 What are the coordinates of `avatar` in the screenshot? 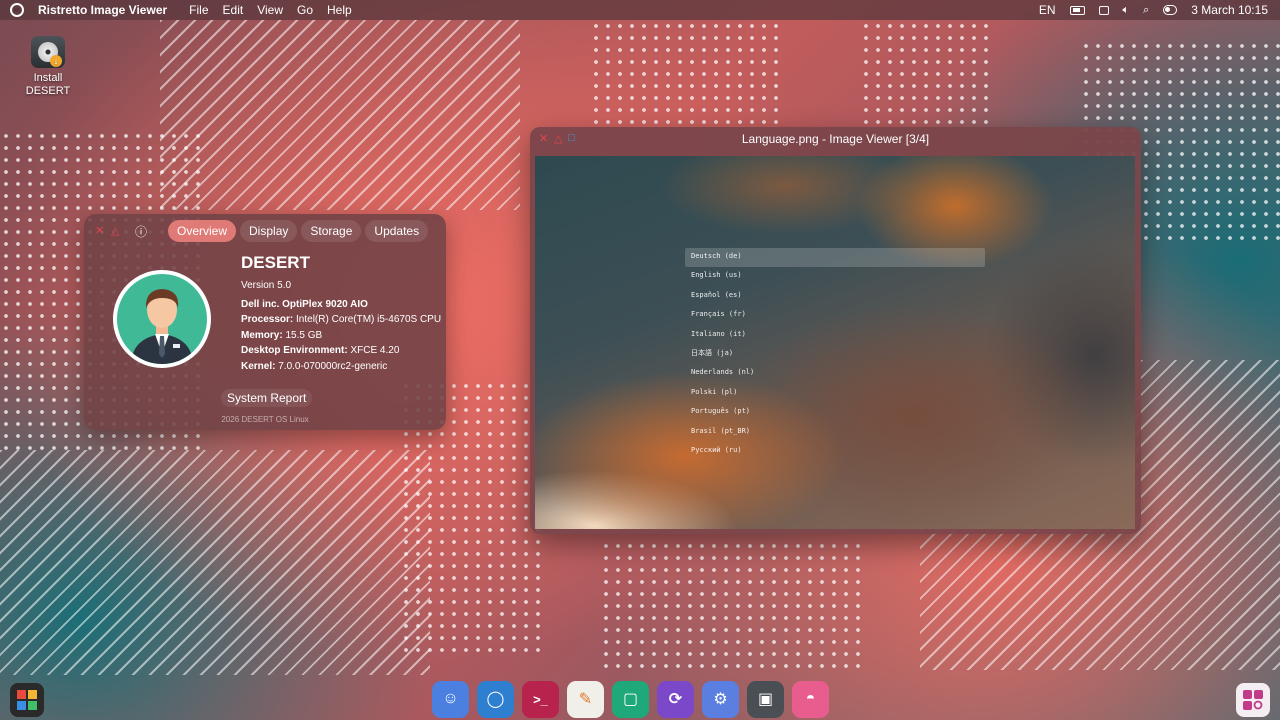 It's located at (162, 319).